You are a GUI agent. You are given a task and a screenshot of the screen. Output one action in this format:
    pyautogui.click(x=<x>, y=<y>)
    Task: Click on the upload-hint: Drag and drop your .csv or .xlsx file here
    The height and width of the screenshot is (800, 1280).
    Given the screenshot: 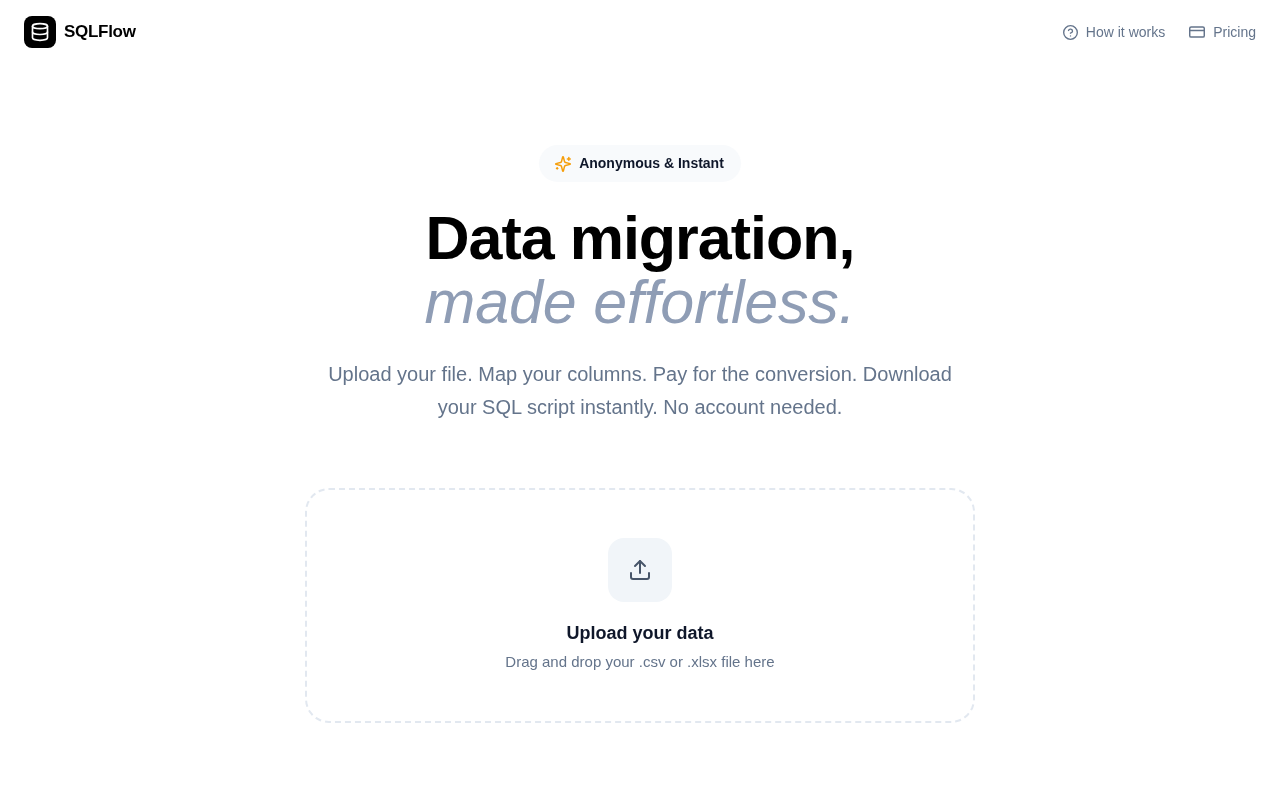 What is the action you would take?
    pyautogui.click(x=640, y=661)
    